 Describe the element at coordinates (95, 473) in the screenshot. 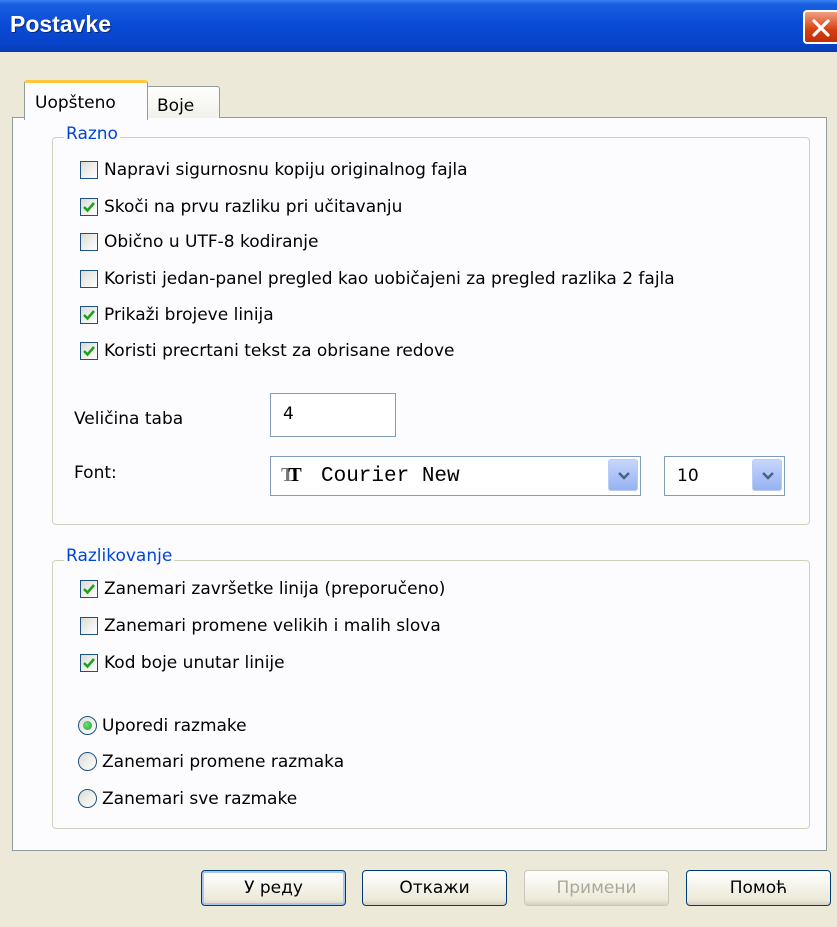

I see `font-label: Font:` at that location.